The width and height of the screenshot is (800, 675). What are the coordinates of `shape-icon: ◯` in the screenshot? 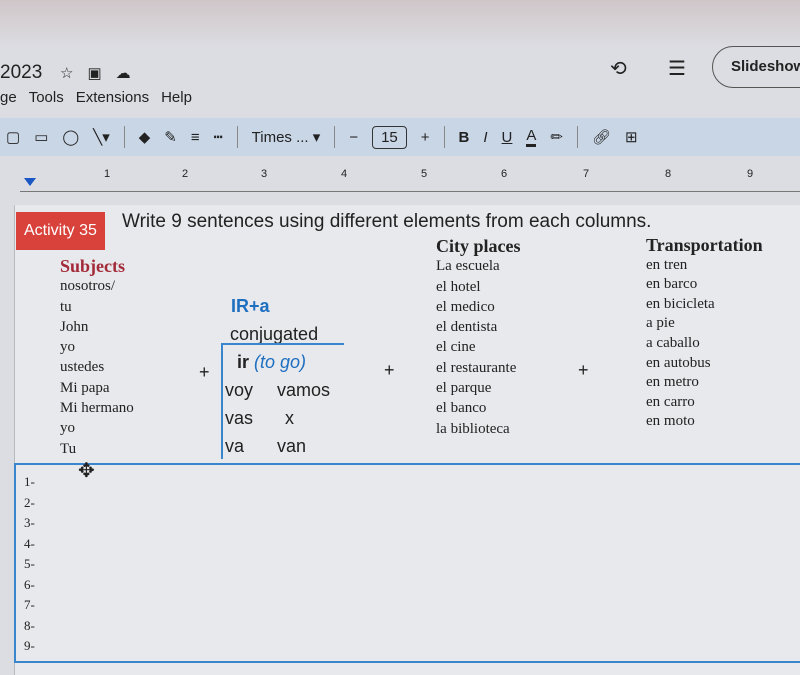 It's located at (70, 137).